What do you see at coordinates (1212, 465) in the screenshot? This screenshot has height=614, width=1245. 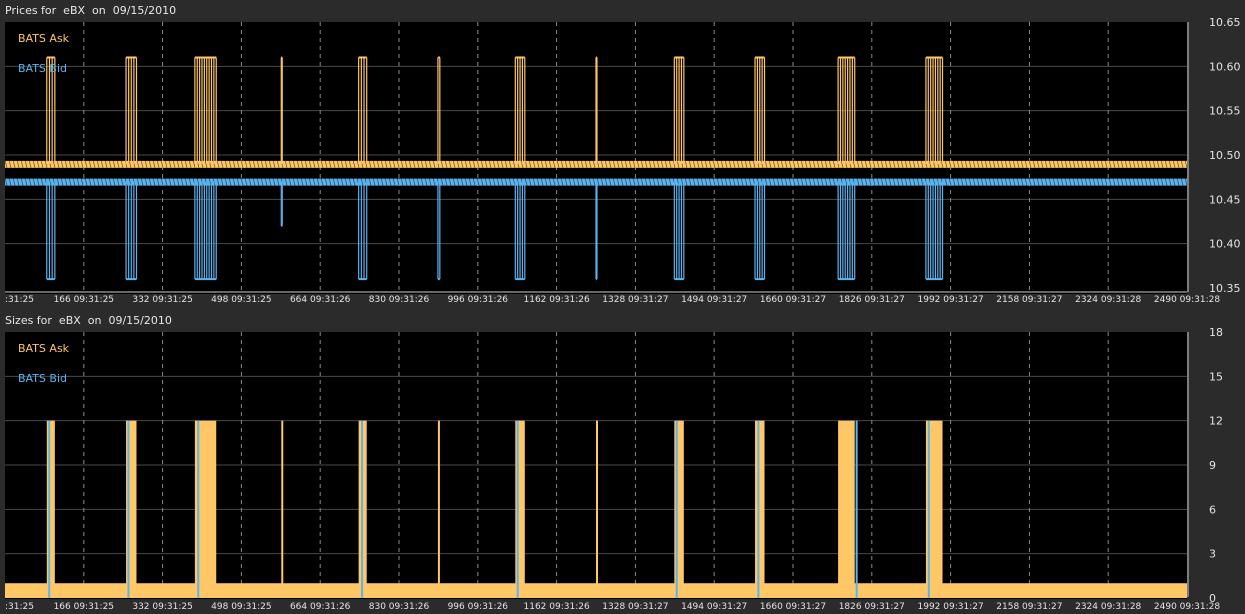 I see `y-tick-label: 9` at bounding box center [1212, 465].